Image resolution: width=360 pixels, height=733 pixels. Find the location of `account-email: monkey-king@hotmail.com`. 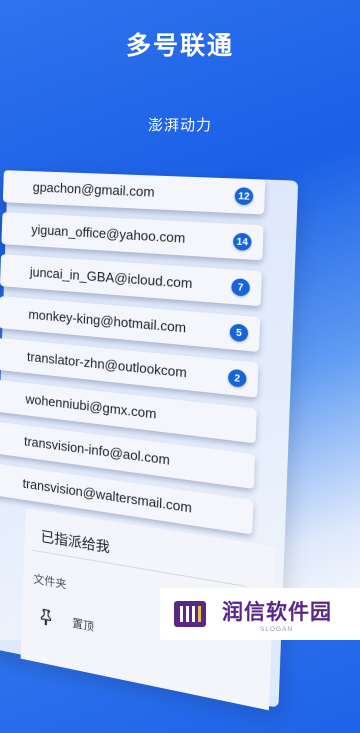

account-email: monkey-king@hotmail.com is located at coordinates (107, 321).